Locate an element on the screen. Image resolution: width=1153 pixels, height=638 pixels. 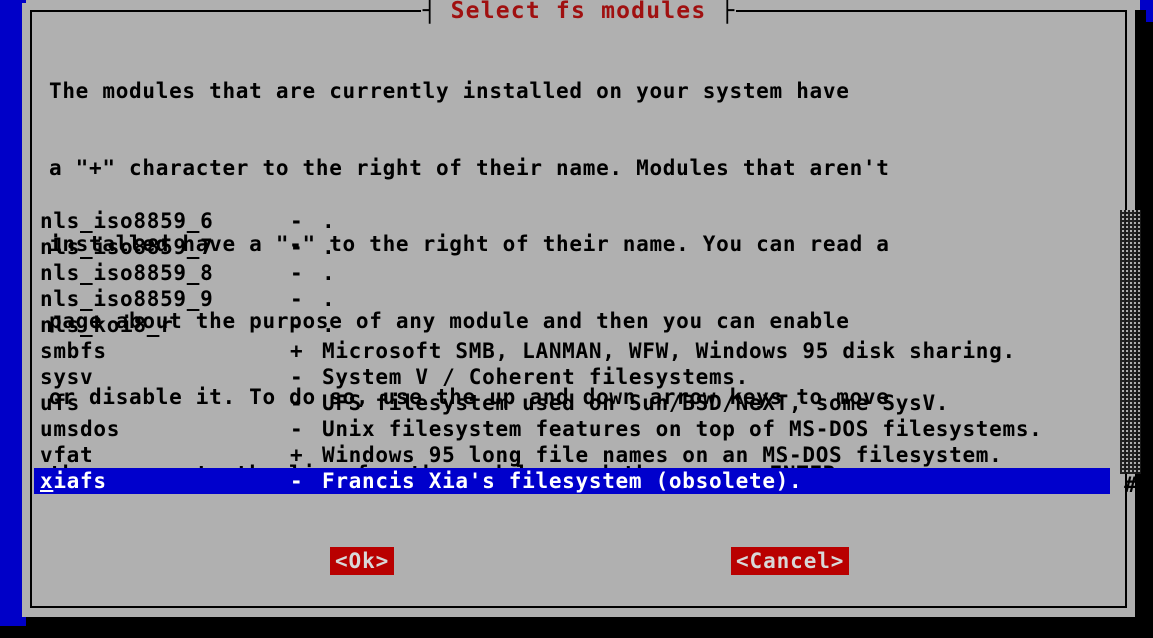
module-hotkey: x is located at coordinates (47, 481).